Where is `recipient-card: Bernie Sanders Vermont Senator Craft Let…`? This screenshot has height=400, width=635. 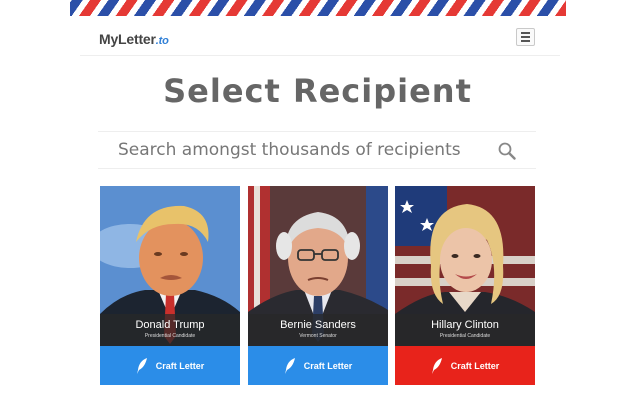 recipient-card: Bernie Sanders Vermont Senator Craft Let… is located at coordinates (318, 285).